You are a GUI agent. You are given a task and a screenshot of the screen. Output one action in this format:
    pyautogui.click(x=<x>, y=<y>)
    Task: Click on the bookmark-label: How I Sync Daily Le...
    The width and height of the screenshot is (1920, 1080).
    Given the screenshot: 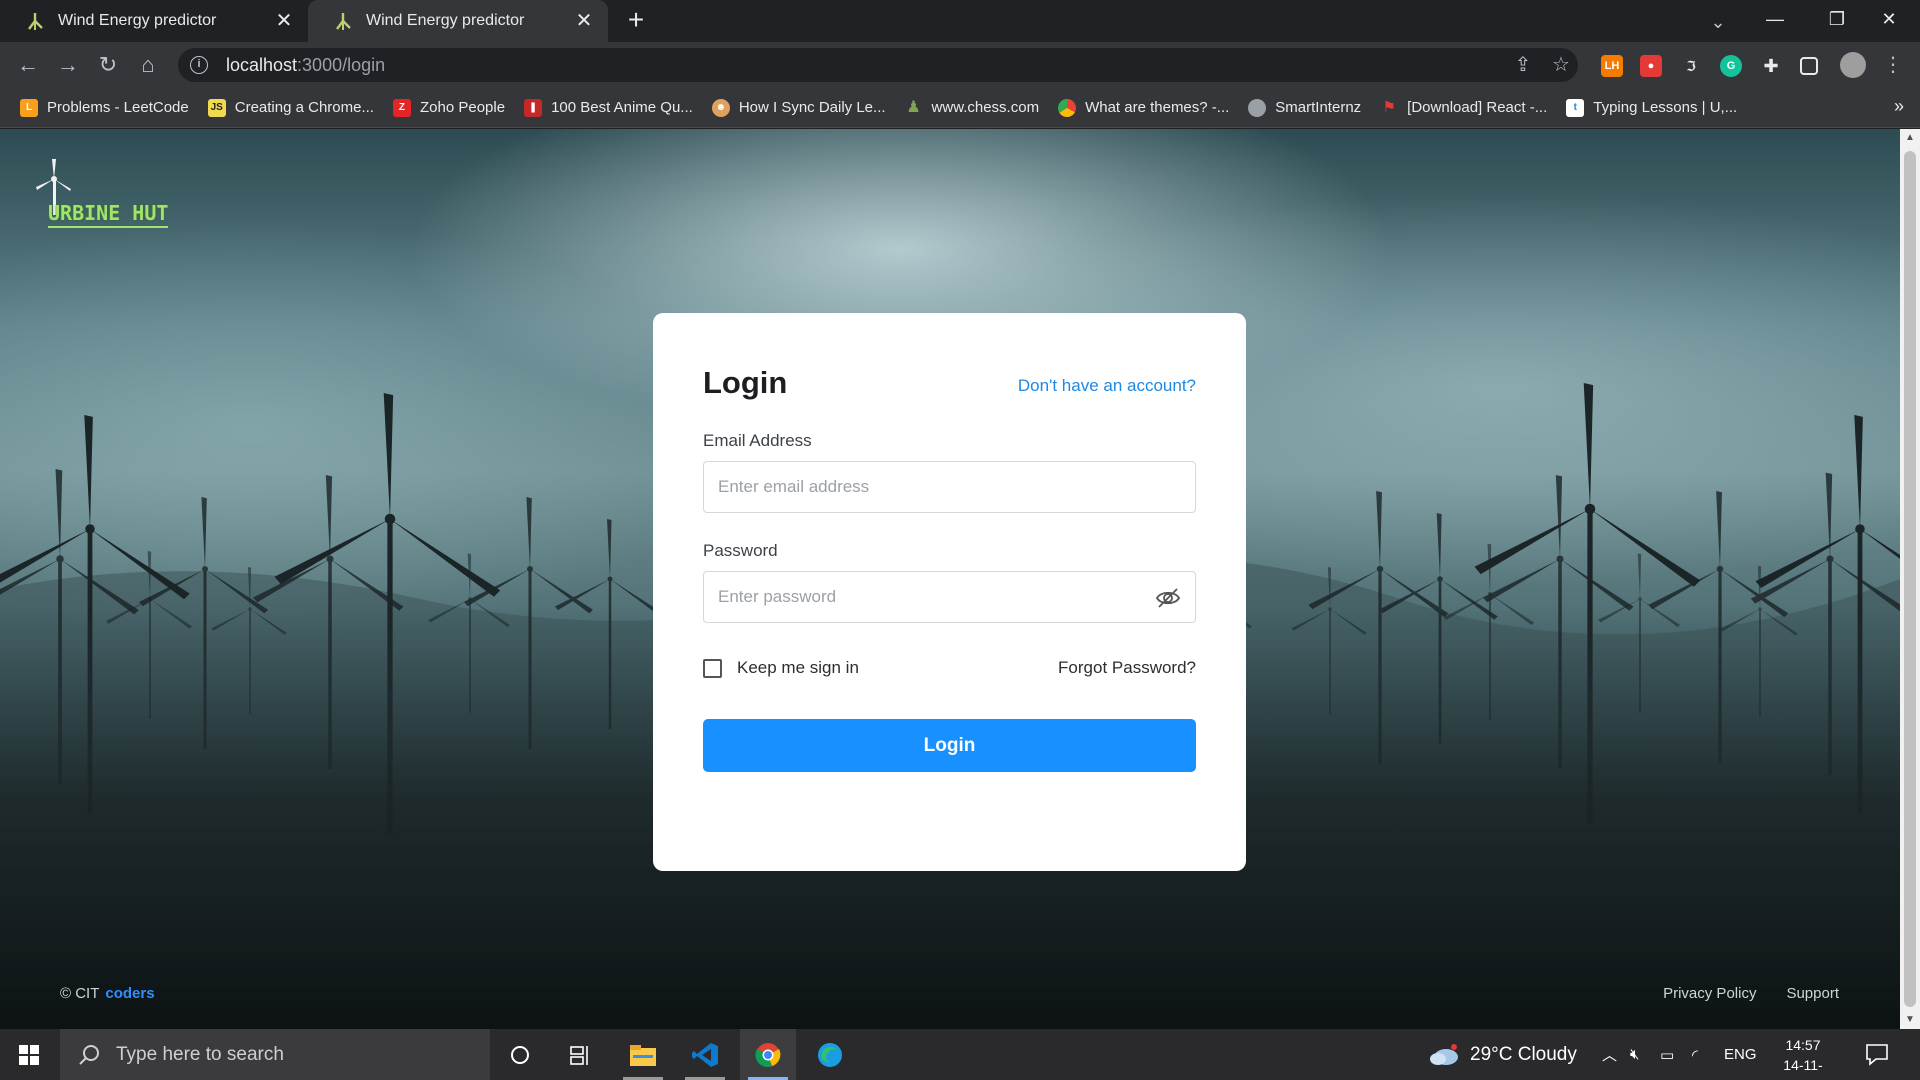 What is the action you would take?
    pyautogui.click(x=812, y=107)
    